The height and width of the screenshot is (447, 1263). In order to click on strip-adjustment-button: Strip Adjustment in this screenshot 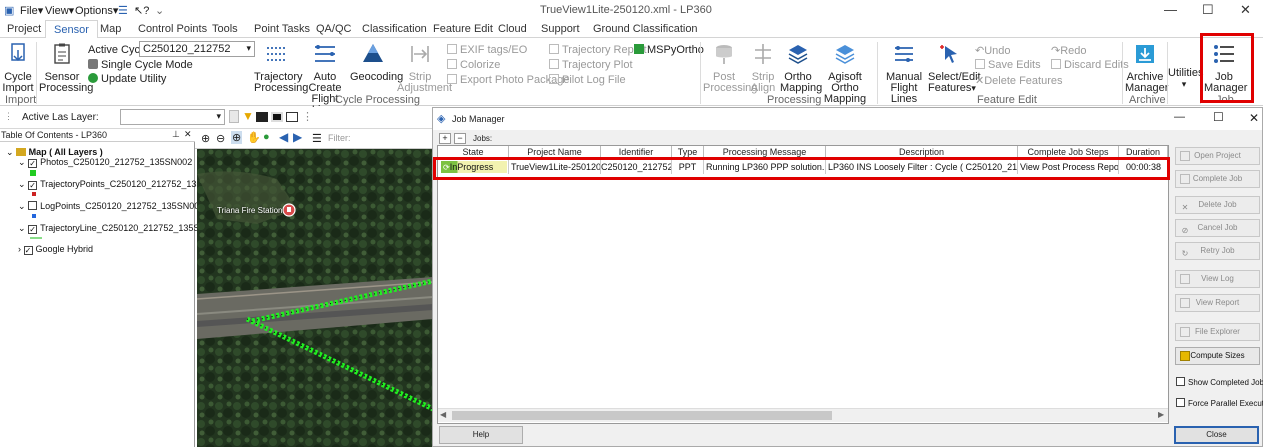, I will do `click(424, 68)`.